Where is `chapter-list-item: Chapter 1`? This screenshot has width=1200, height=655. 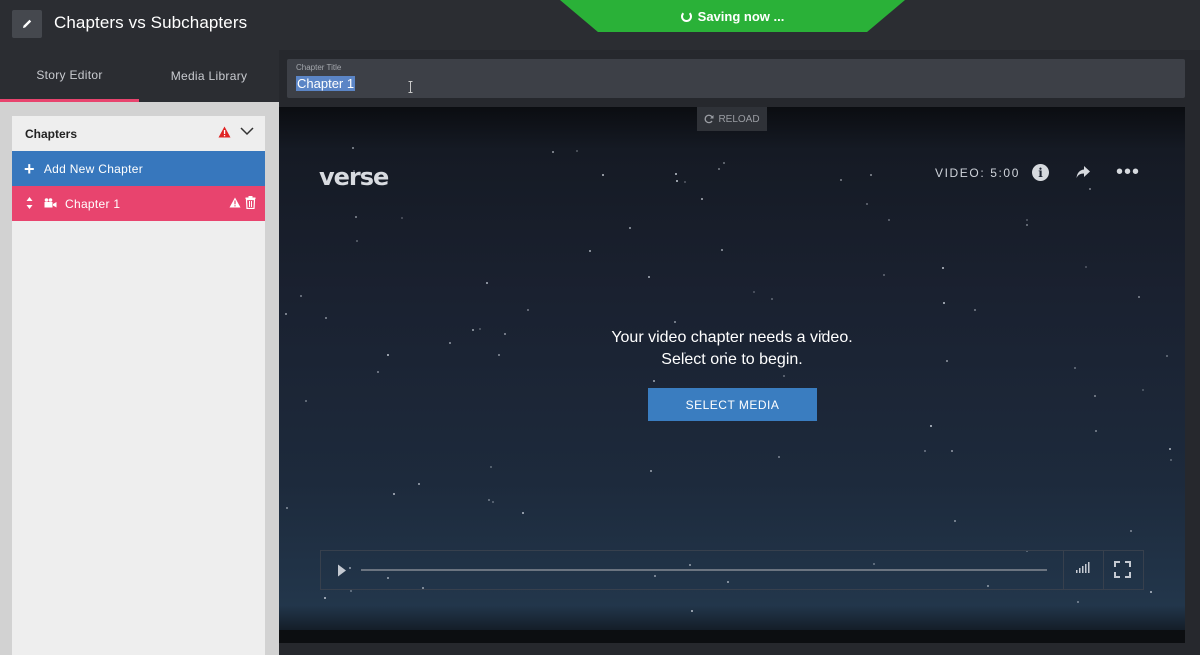 chapter-list-item: Chapter 1 is located at coordinates (138, 203).